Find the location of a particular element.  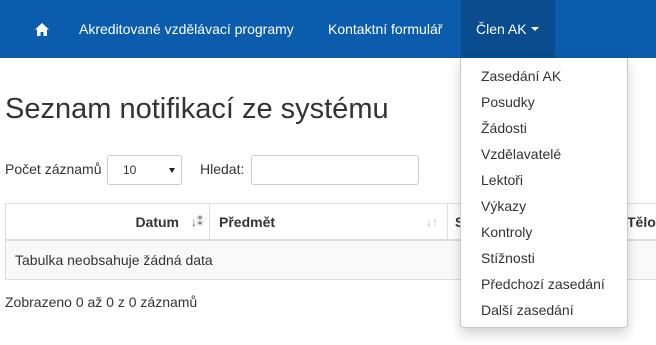

menu-item-kontroly: Kontroly is located at coordinates (544, 232).